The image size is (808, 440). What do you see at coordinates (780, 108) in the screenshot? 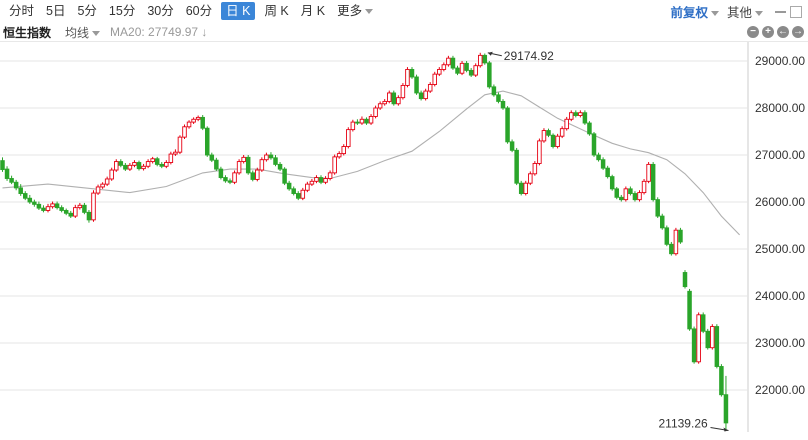
I see `y-tick-label: 28000.00` at bounding box center [780, 108].